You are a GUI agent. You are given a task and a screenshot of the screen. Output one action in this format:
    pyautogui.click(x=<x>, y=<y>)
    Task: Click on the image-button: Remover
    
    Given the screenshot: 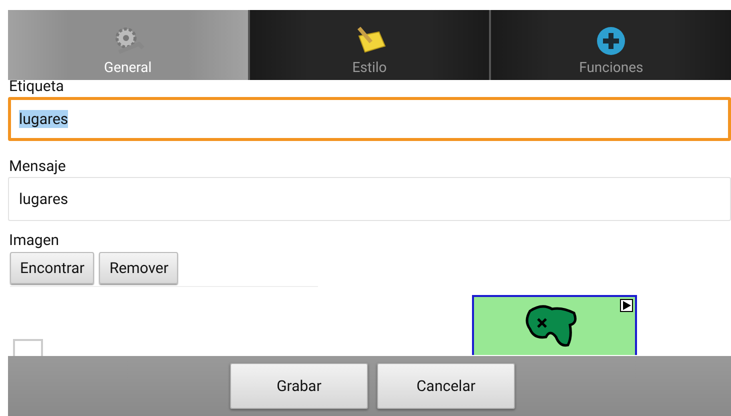 What is the action you would take?
    pyautogui.click(x=138, y=268)
    